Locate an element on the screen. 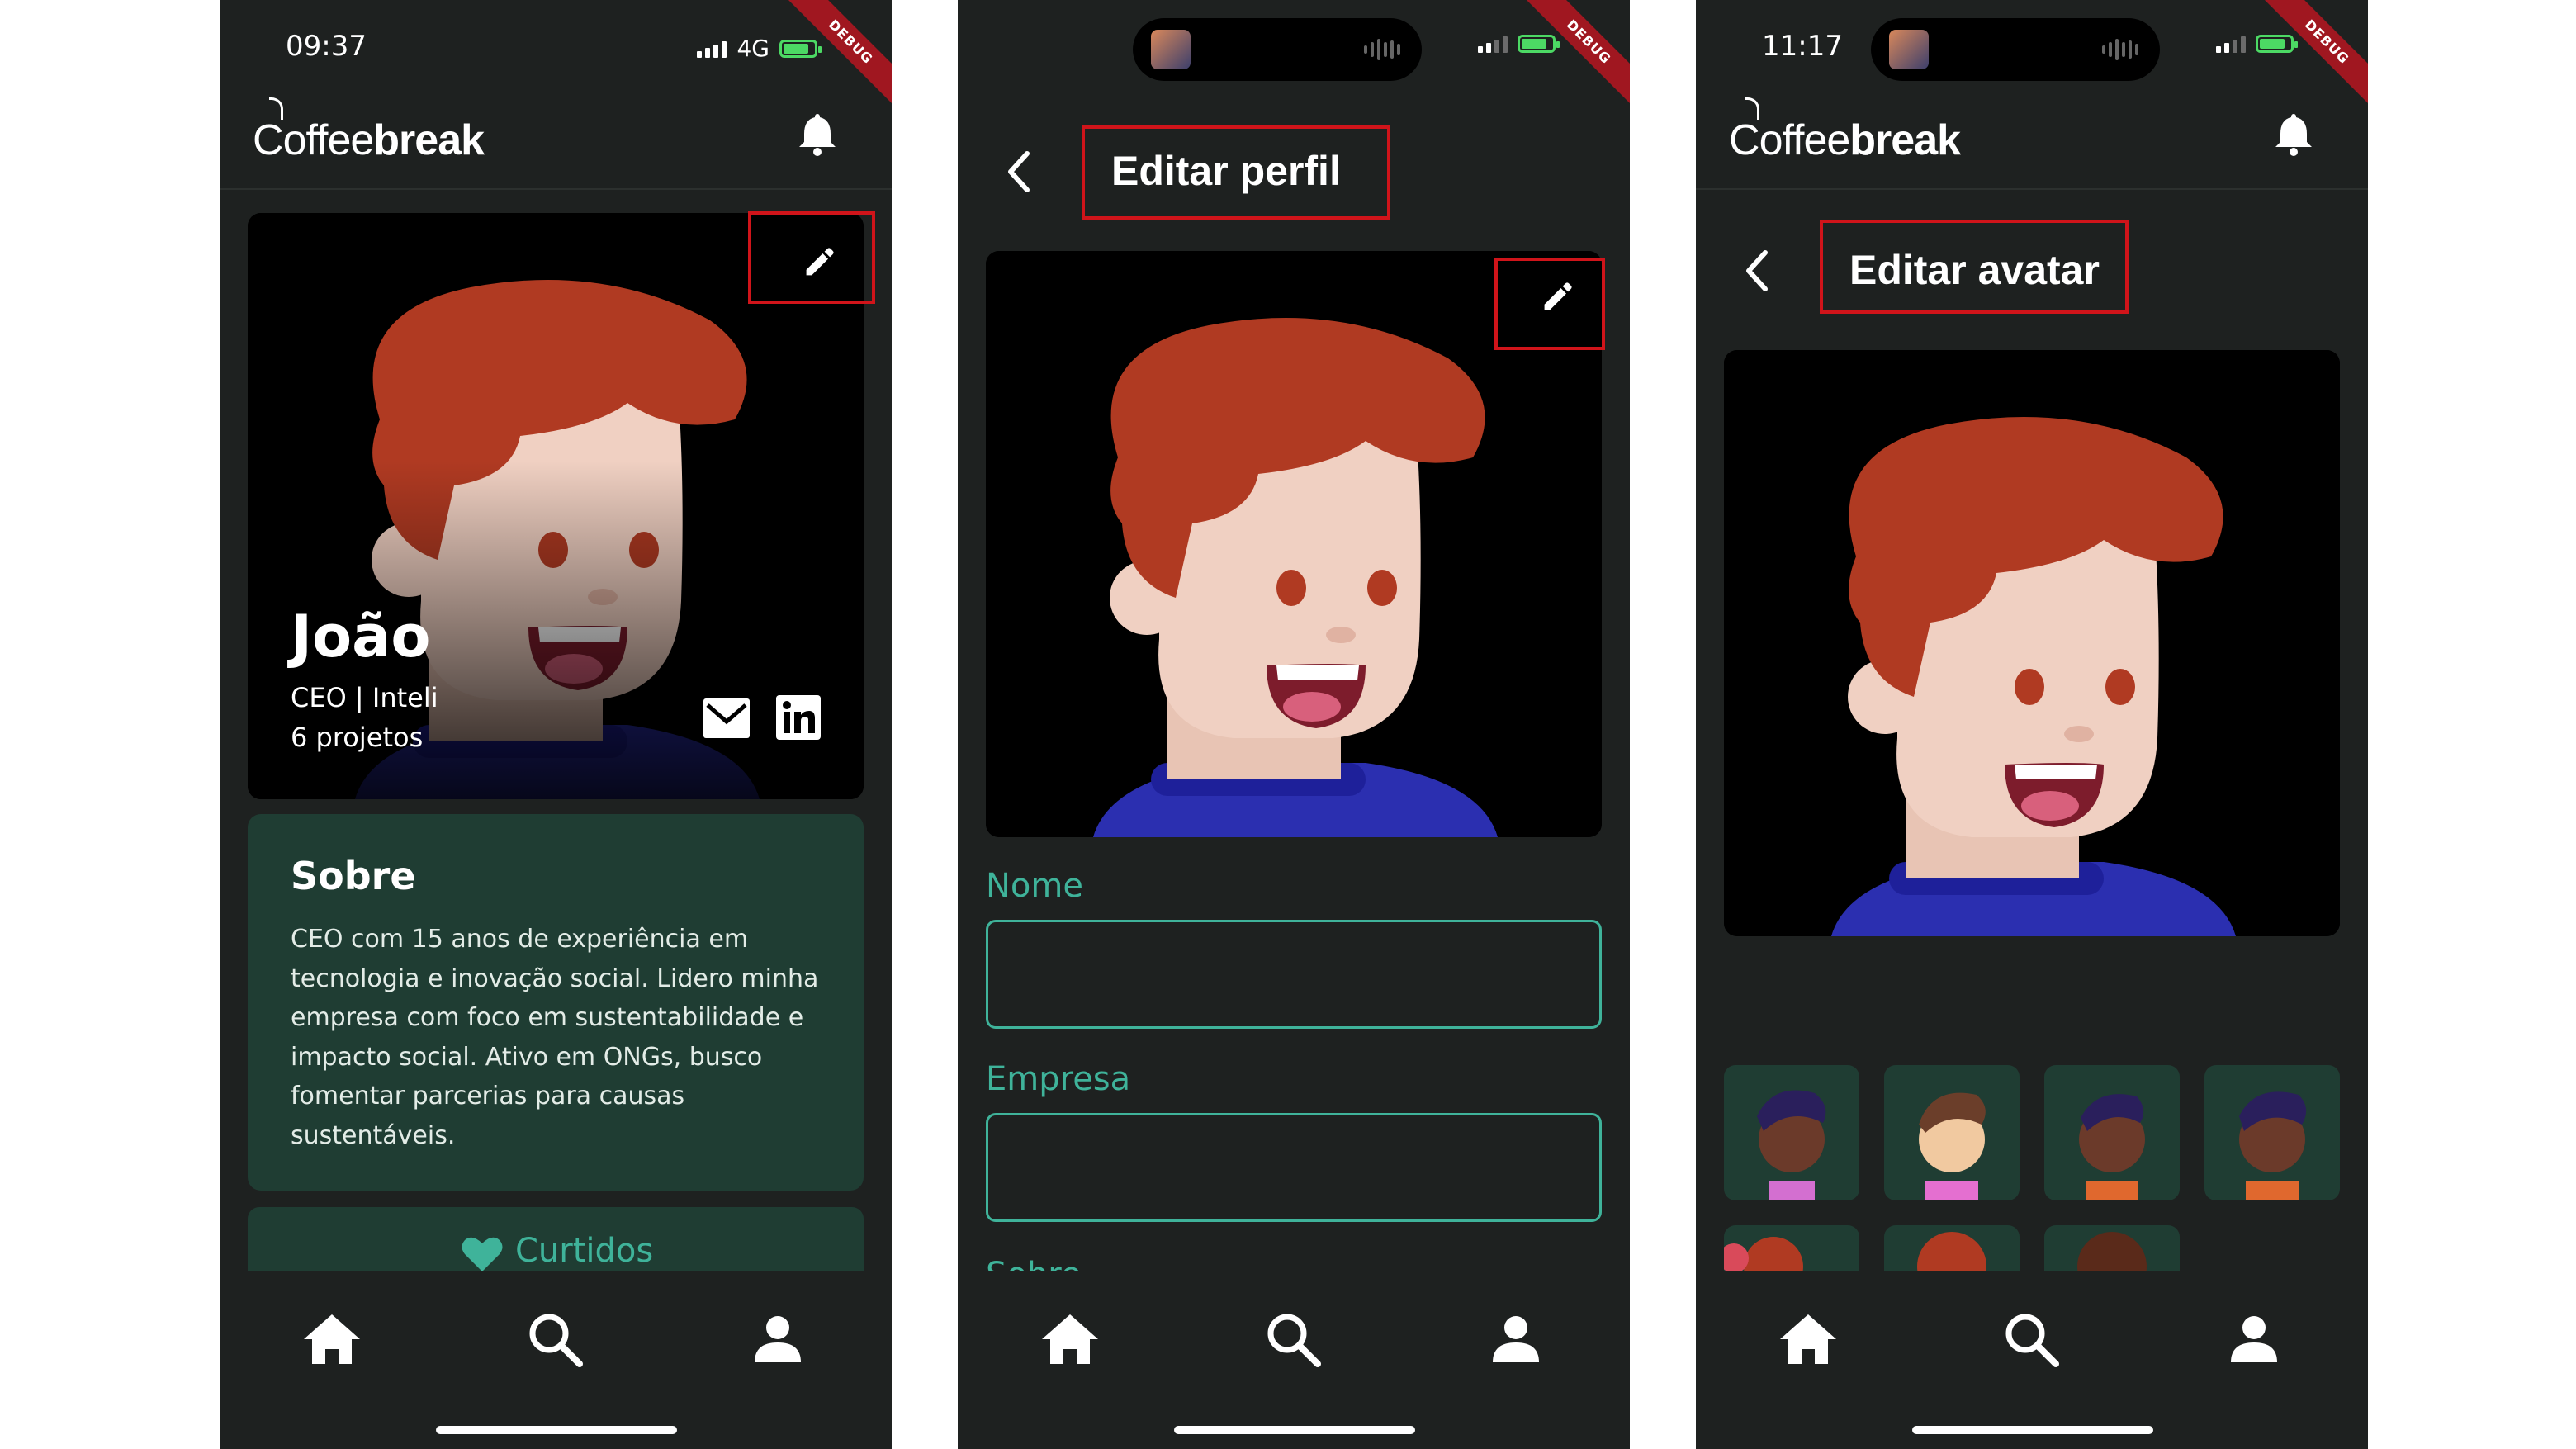 The image size is (2576, 1449). avatar-card is located at coordinates (2032, 643).